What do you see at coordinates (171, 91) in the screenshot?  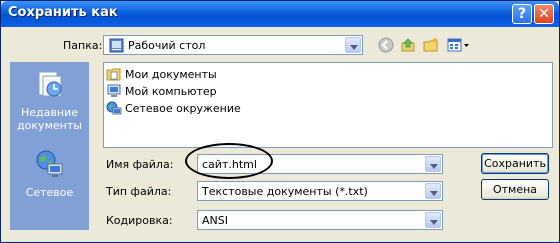 I see `list-item-label: Мой компьютер` at bounding box center [171, 91].